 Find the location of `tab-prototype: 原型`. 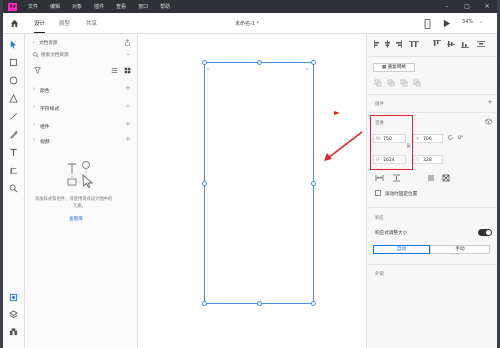

tab-prototype: 原型 is located at coordinates (64, 23).